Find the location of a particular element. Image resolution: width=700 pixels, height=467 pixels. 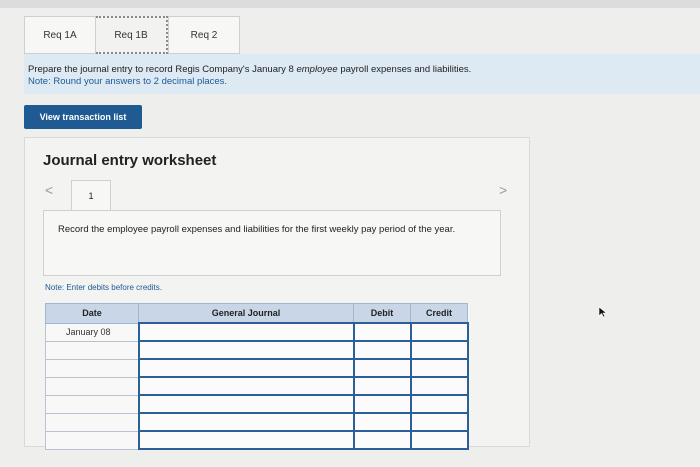

tab-req-1a: Req 1A is located at coordinates (60, 35).